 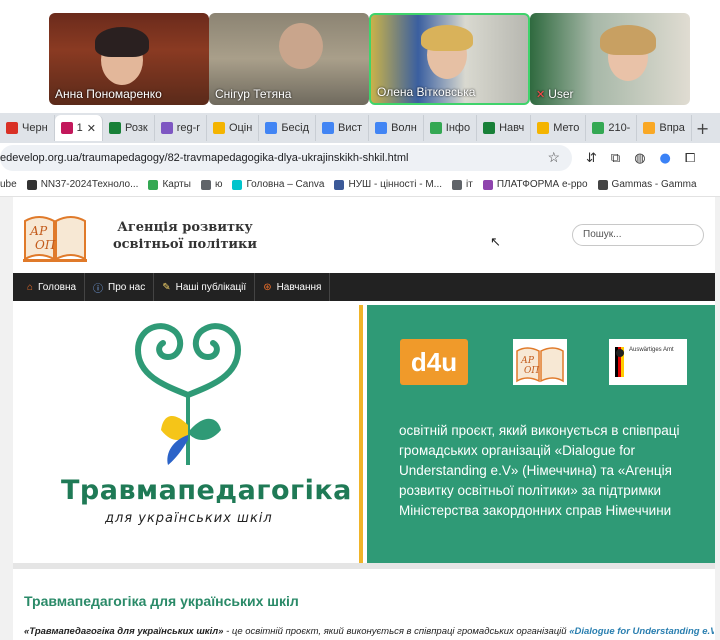 What do you see at coordinates (561, 94) in the screenshot?
I see `participant-name-text: User` at bounding box center [561, 94].